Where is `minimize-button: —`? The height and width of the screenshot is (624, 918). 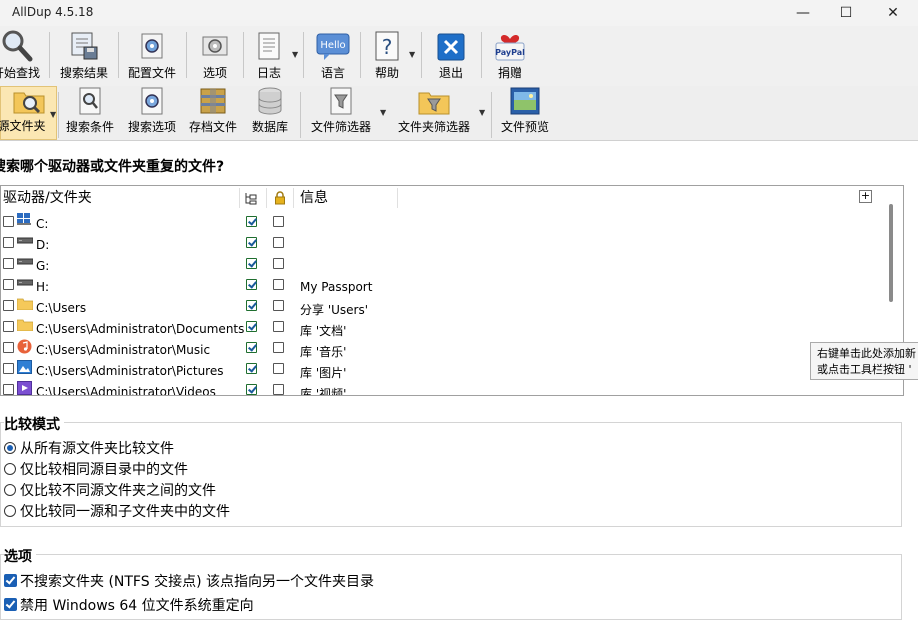
minimize-button: — is located at coordinates (803, 13).